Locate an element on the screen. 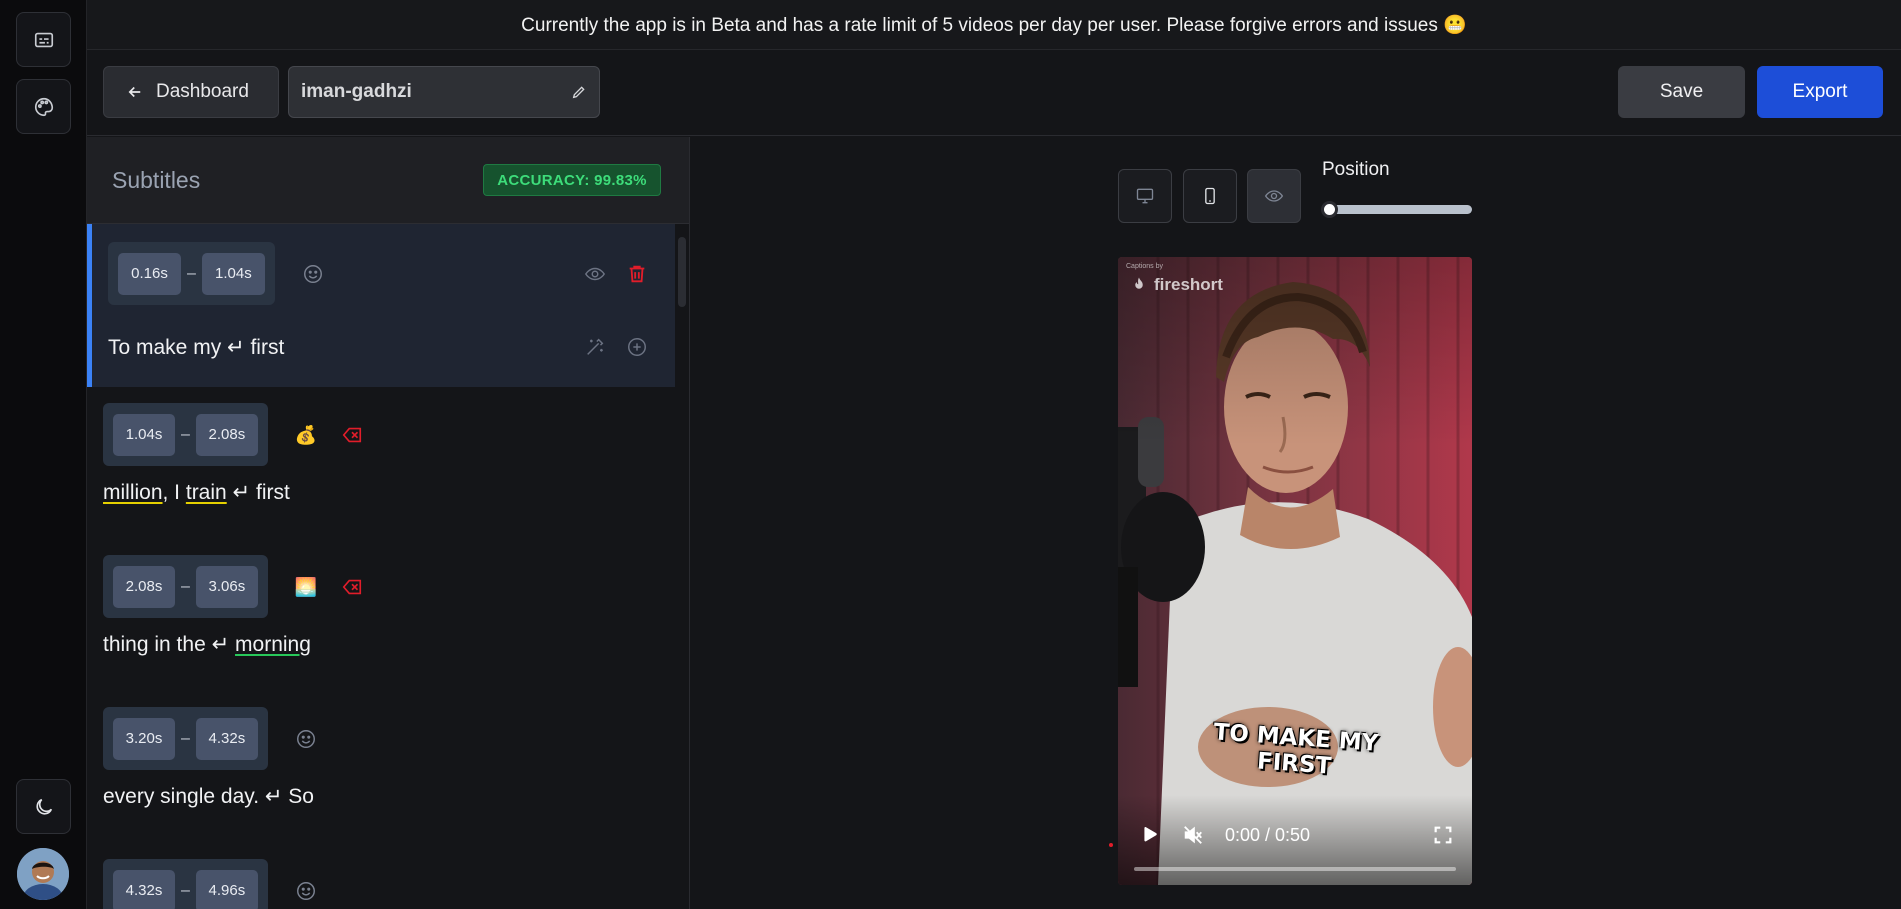 This screenshot has height=909, width=1901. subtitle-word: So is located at coordinates (298, 796).